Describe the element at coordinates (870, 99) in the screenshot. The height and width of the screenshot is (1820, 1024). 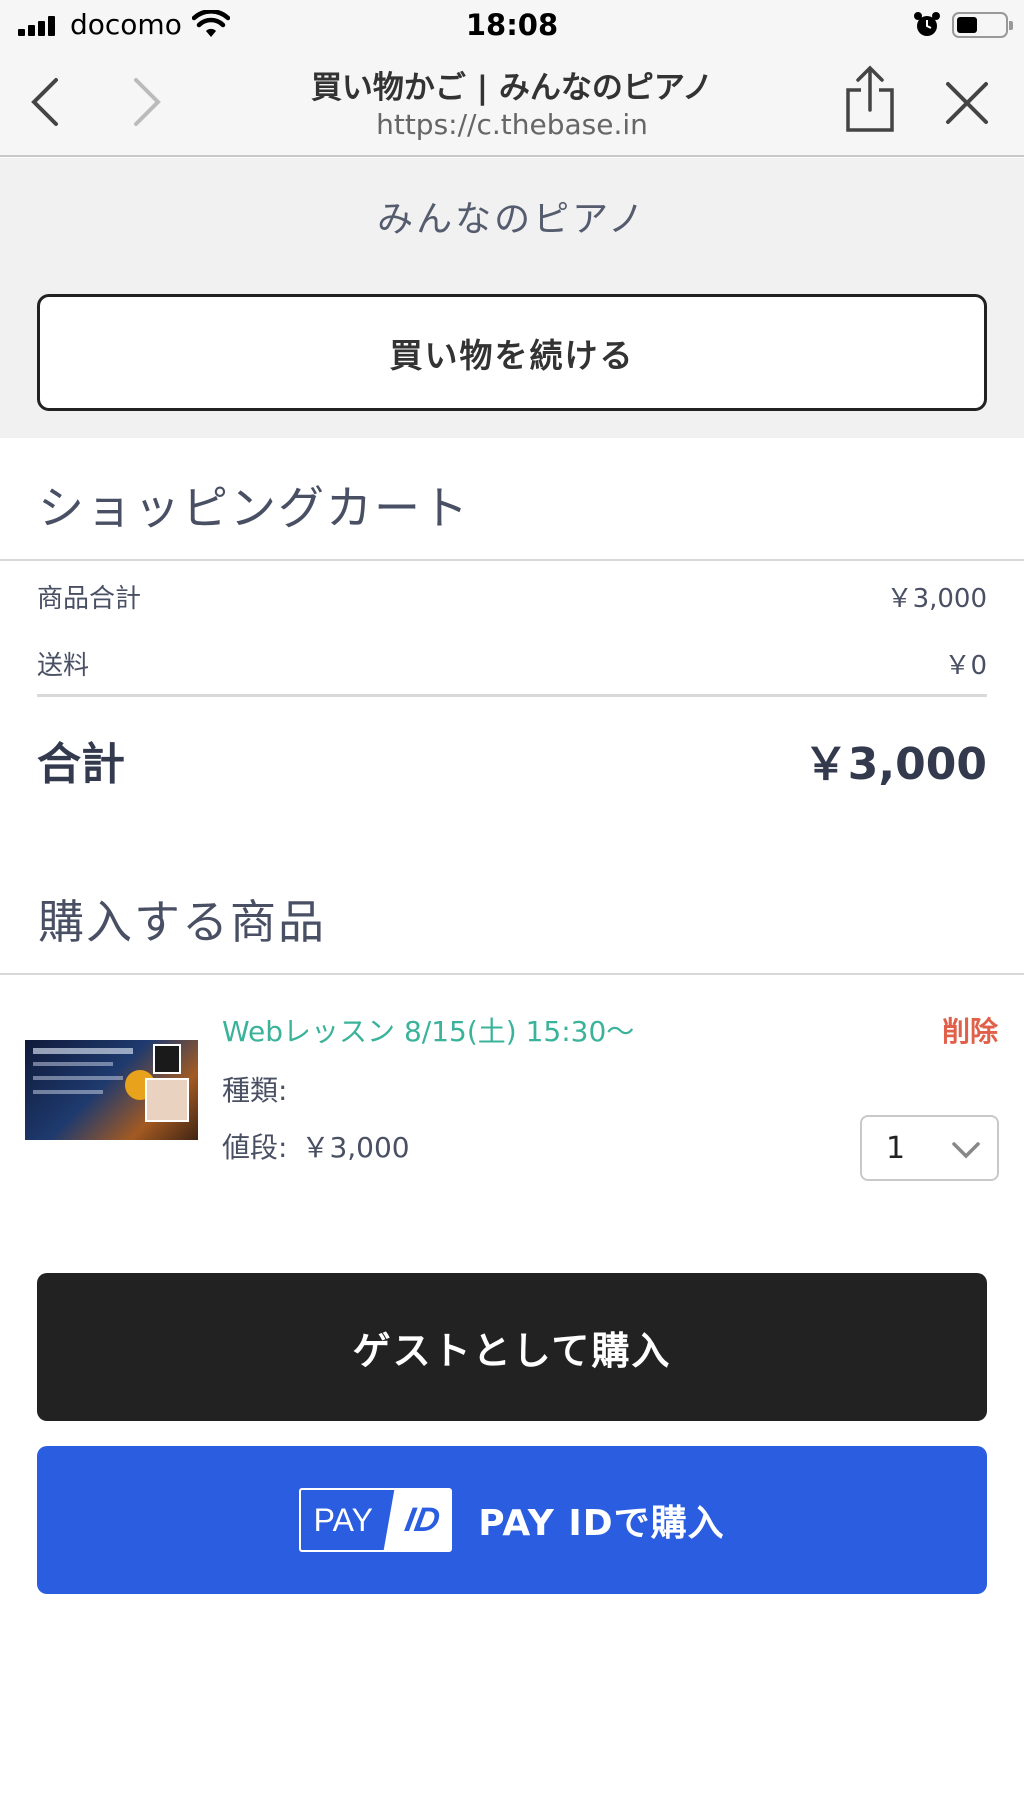
I see `share-icon` at that location.